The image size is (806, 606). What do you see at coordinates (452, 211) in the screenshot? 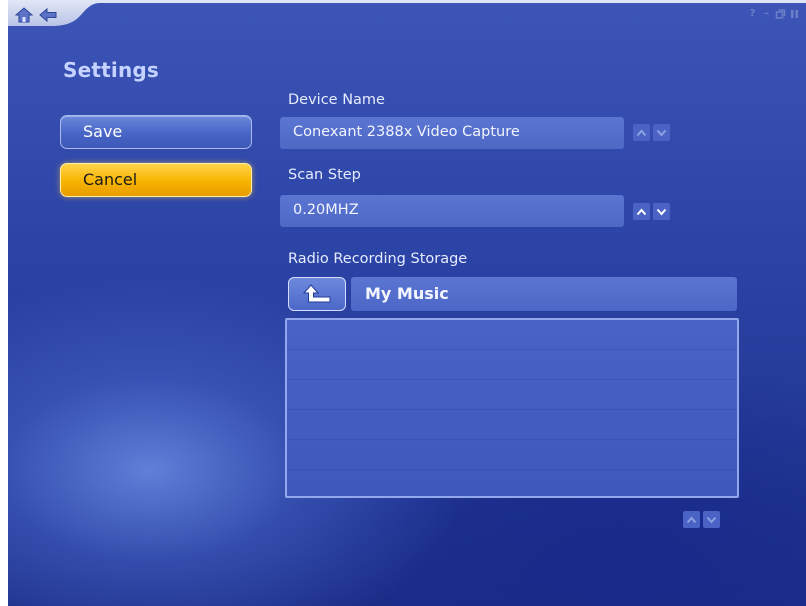
I see `scan-step-value: 0.20MHZ` at bounding box center [452, 211].